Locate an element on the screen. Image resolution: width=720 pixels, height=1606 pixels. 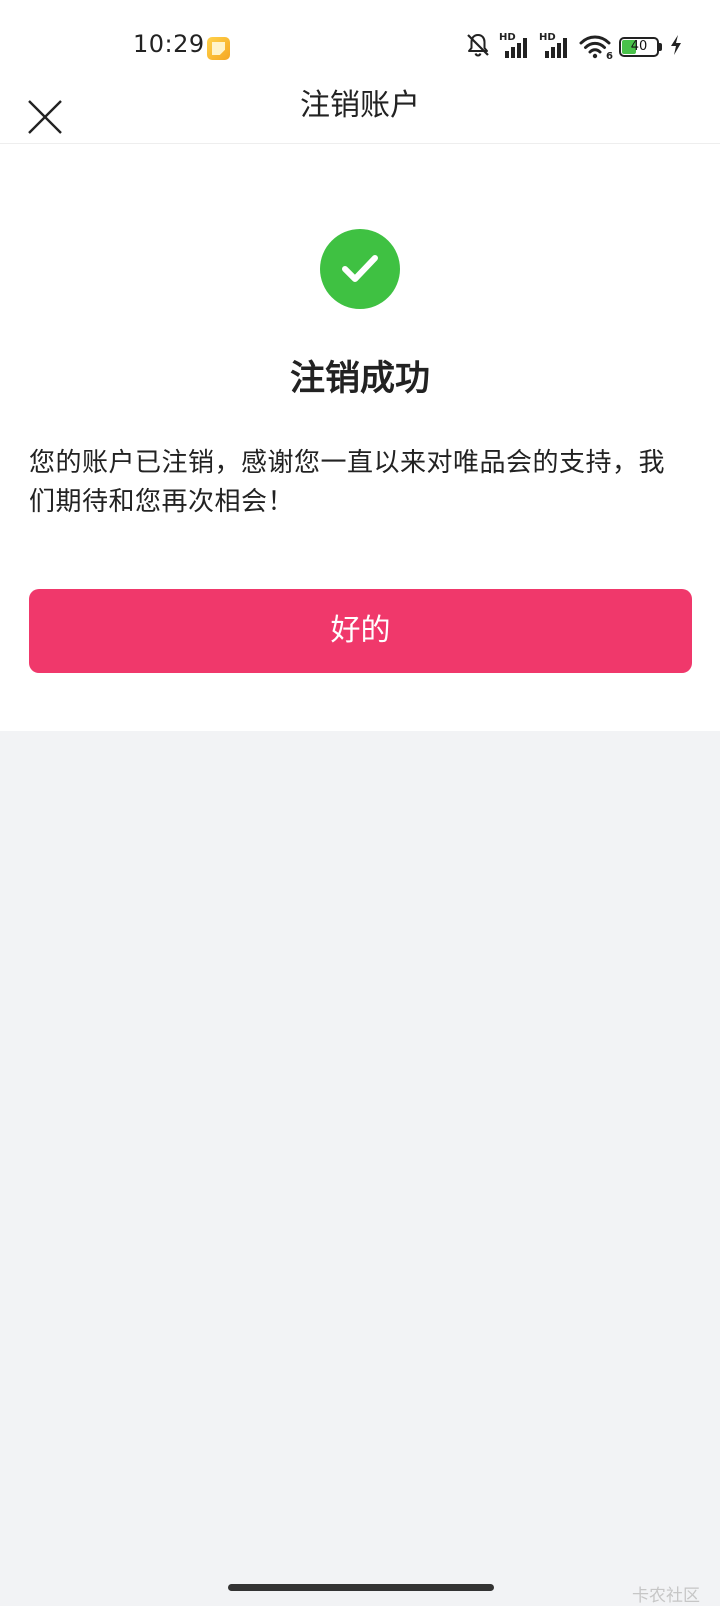
charging-icon is located at coordinates (676, 47).